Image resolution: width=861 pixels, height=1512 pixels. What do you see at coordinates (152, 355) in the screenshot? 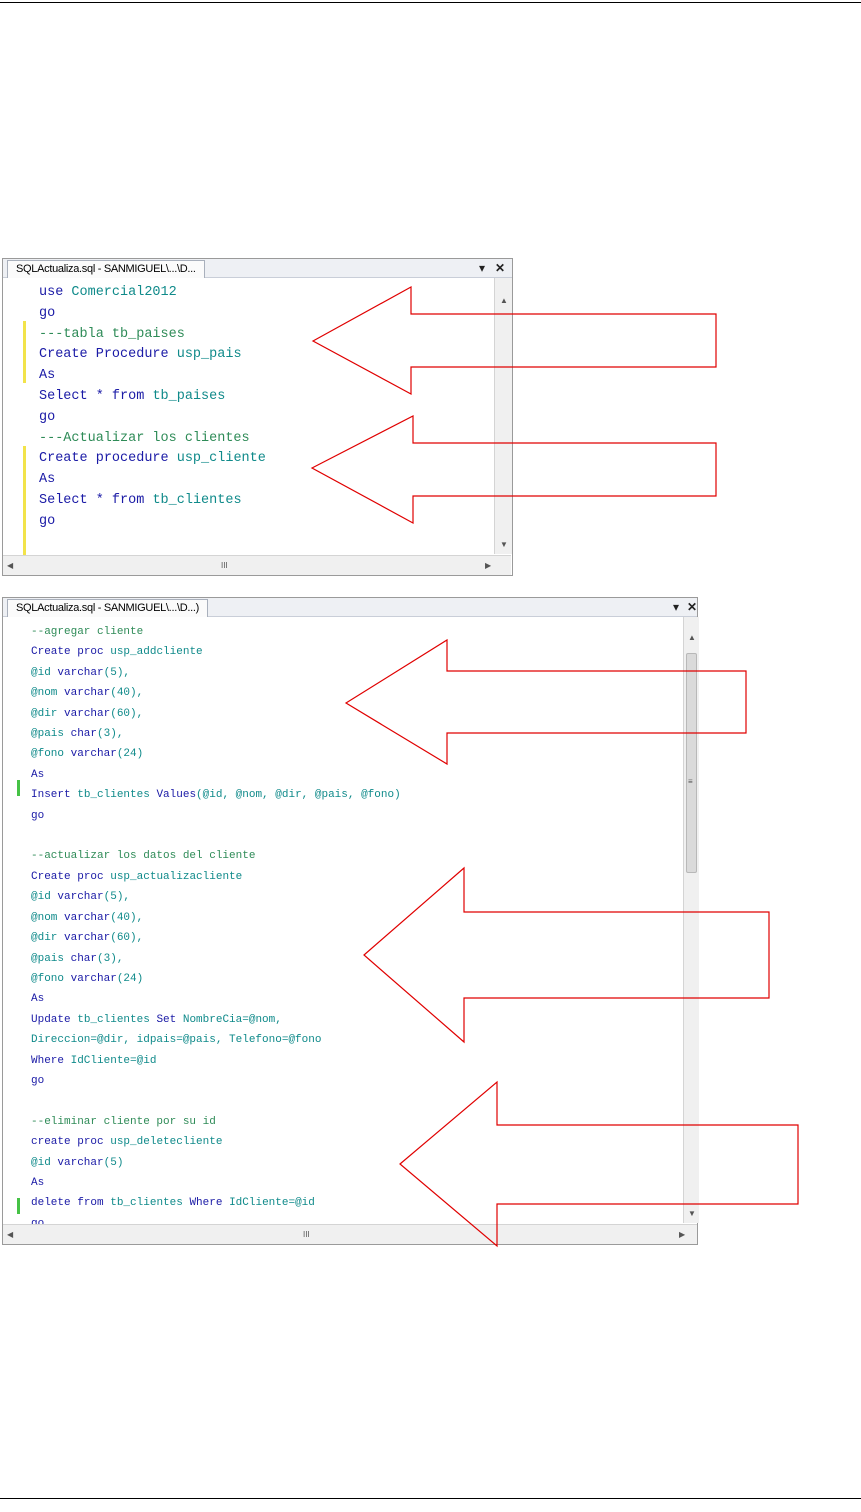
I see `code-line: Create Procedure usp_pais` at bounding box center [152, 355].